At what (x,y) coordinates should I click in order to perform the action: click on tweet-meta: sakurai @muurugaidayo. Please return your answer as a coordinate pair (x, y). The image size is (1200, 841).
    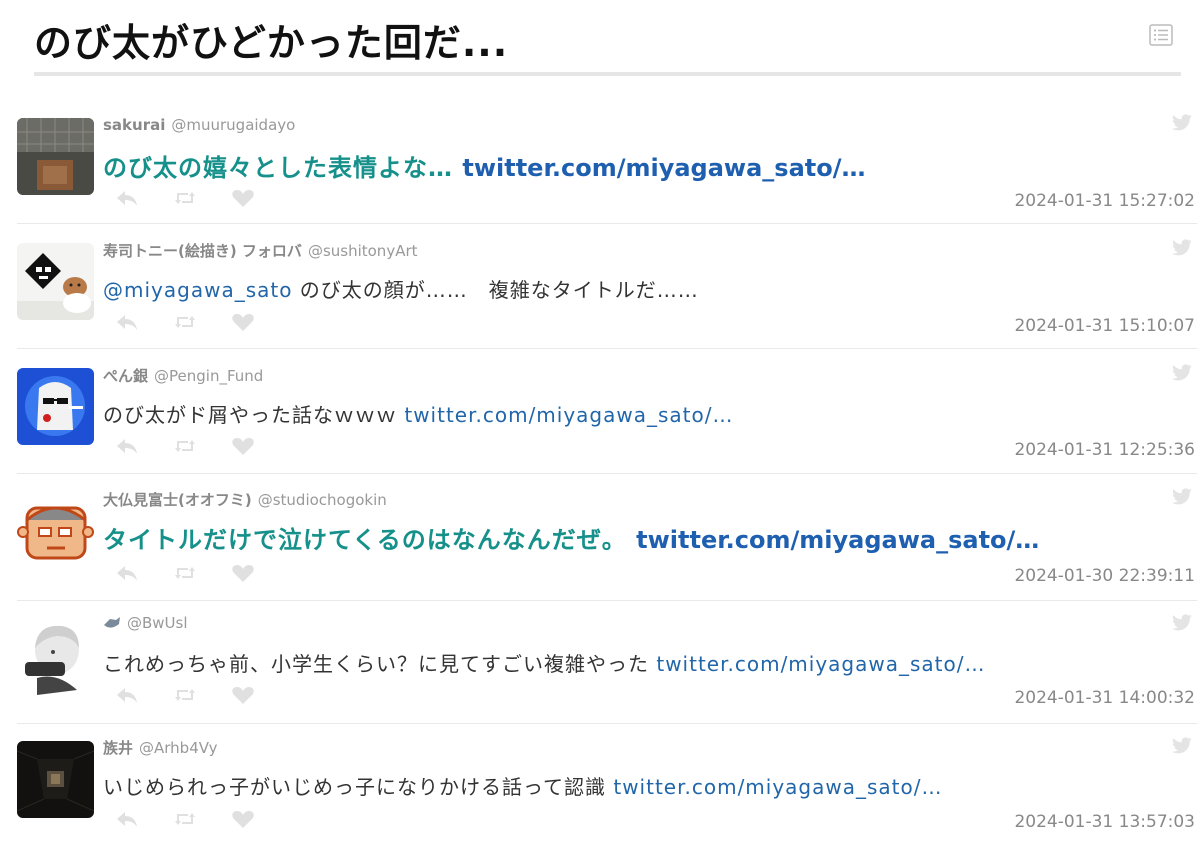
    Looking at the image, I should click on (199, 125).